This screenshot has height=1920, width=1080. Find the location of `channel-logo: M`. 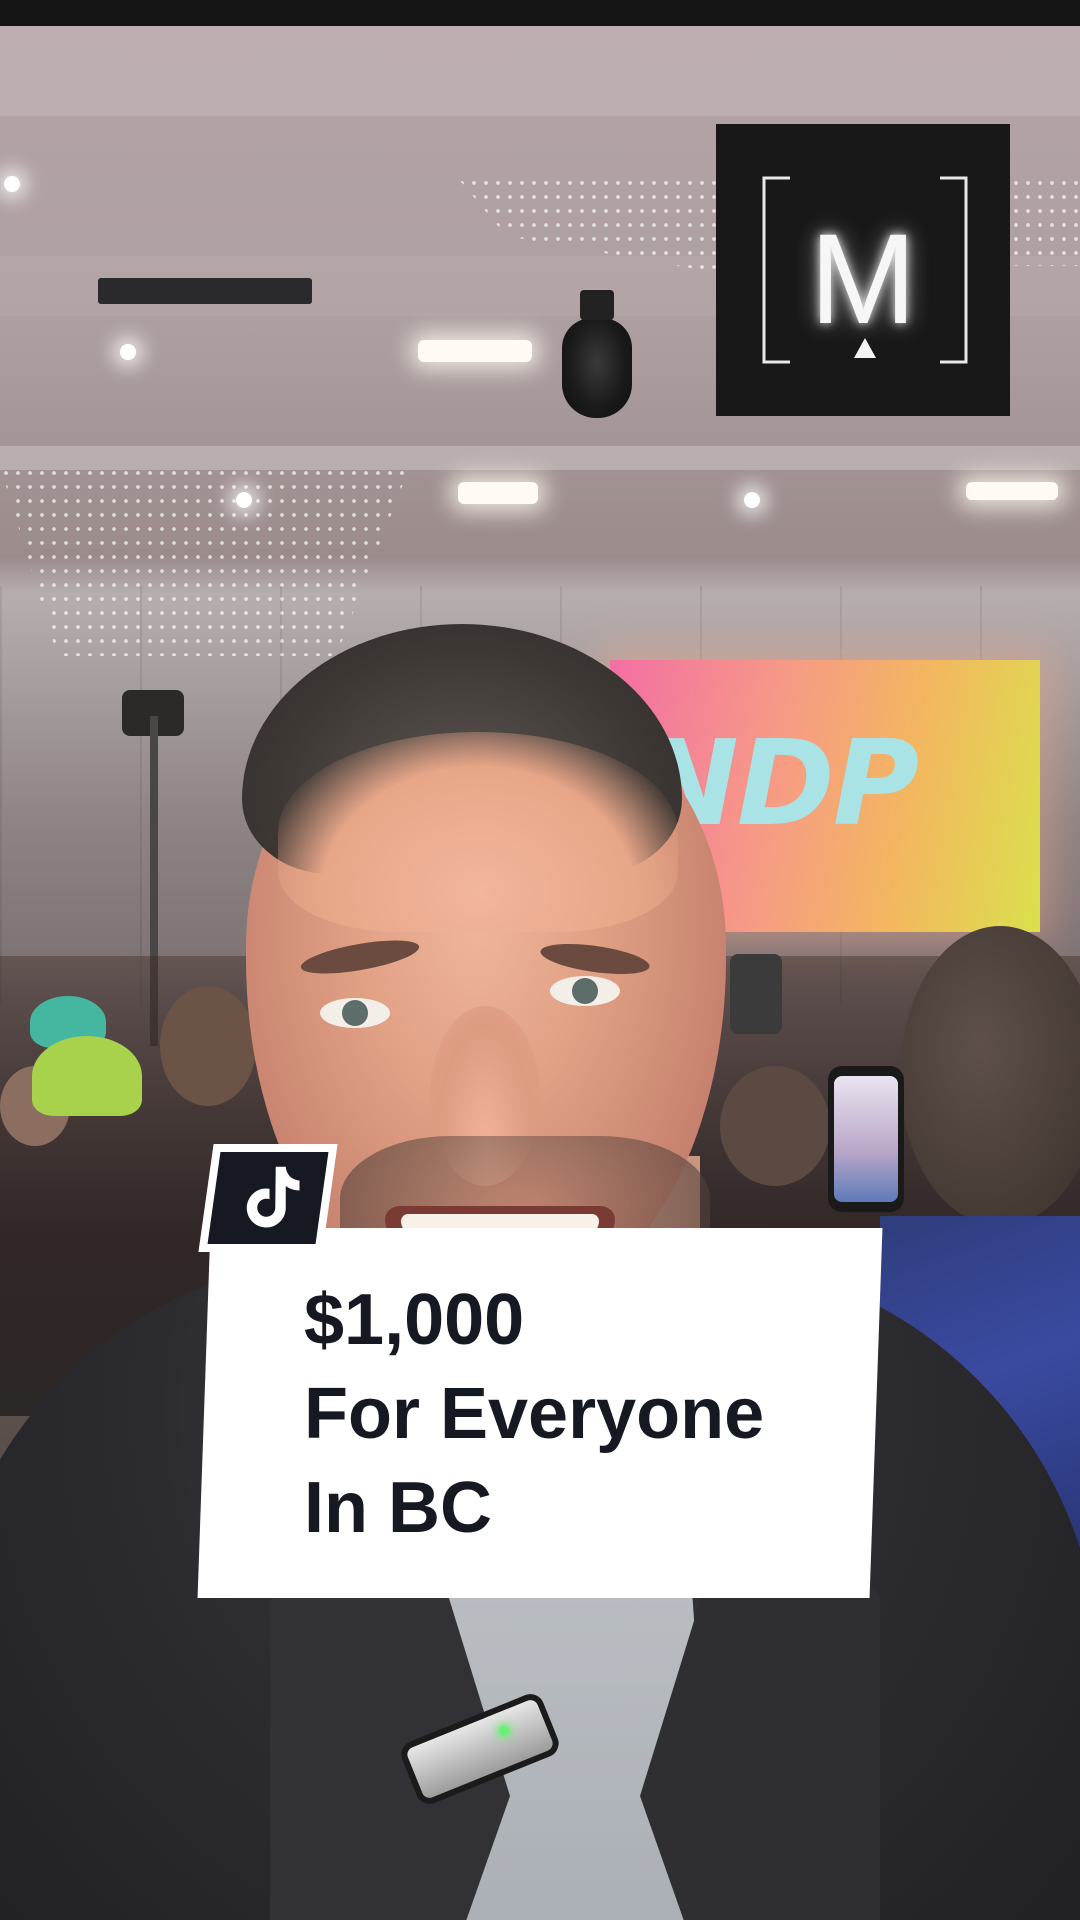

channel-logo: M is located at coordinates (863, 270).